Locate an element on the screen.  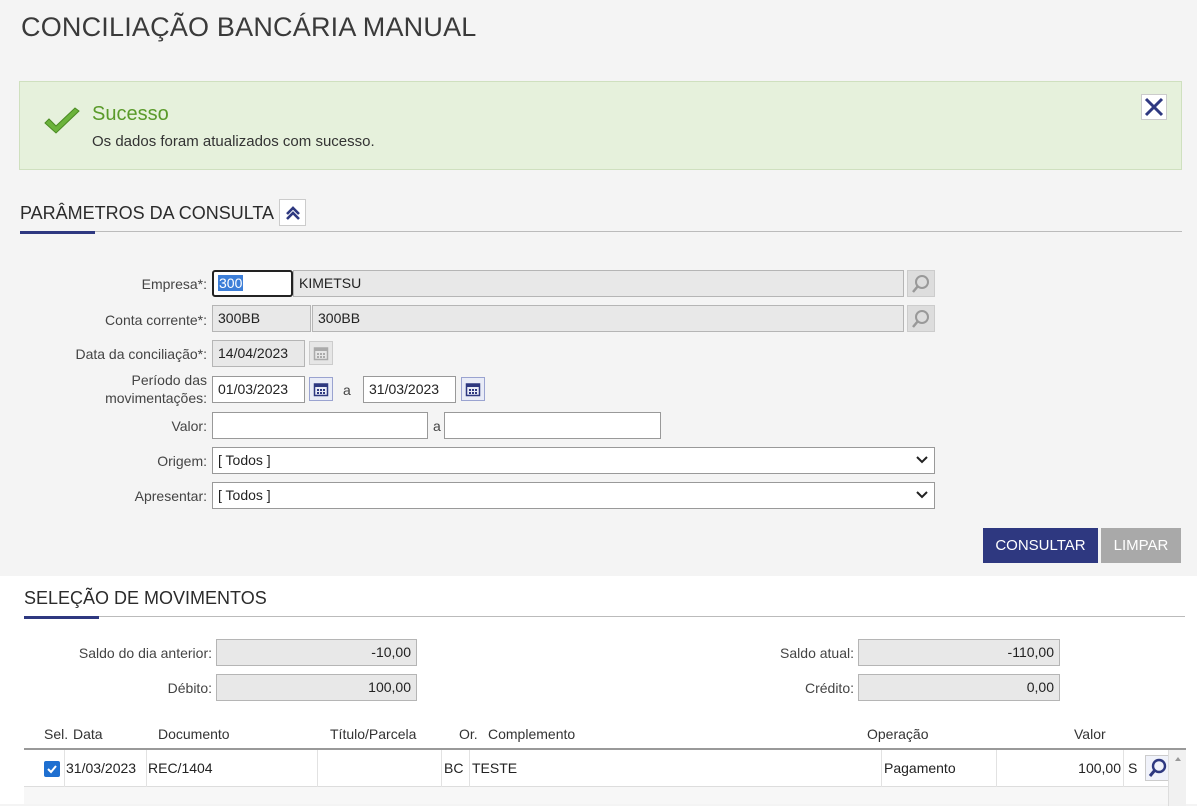
data-conciliacao-calendar-button is located at coordinates (321, 353).